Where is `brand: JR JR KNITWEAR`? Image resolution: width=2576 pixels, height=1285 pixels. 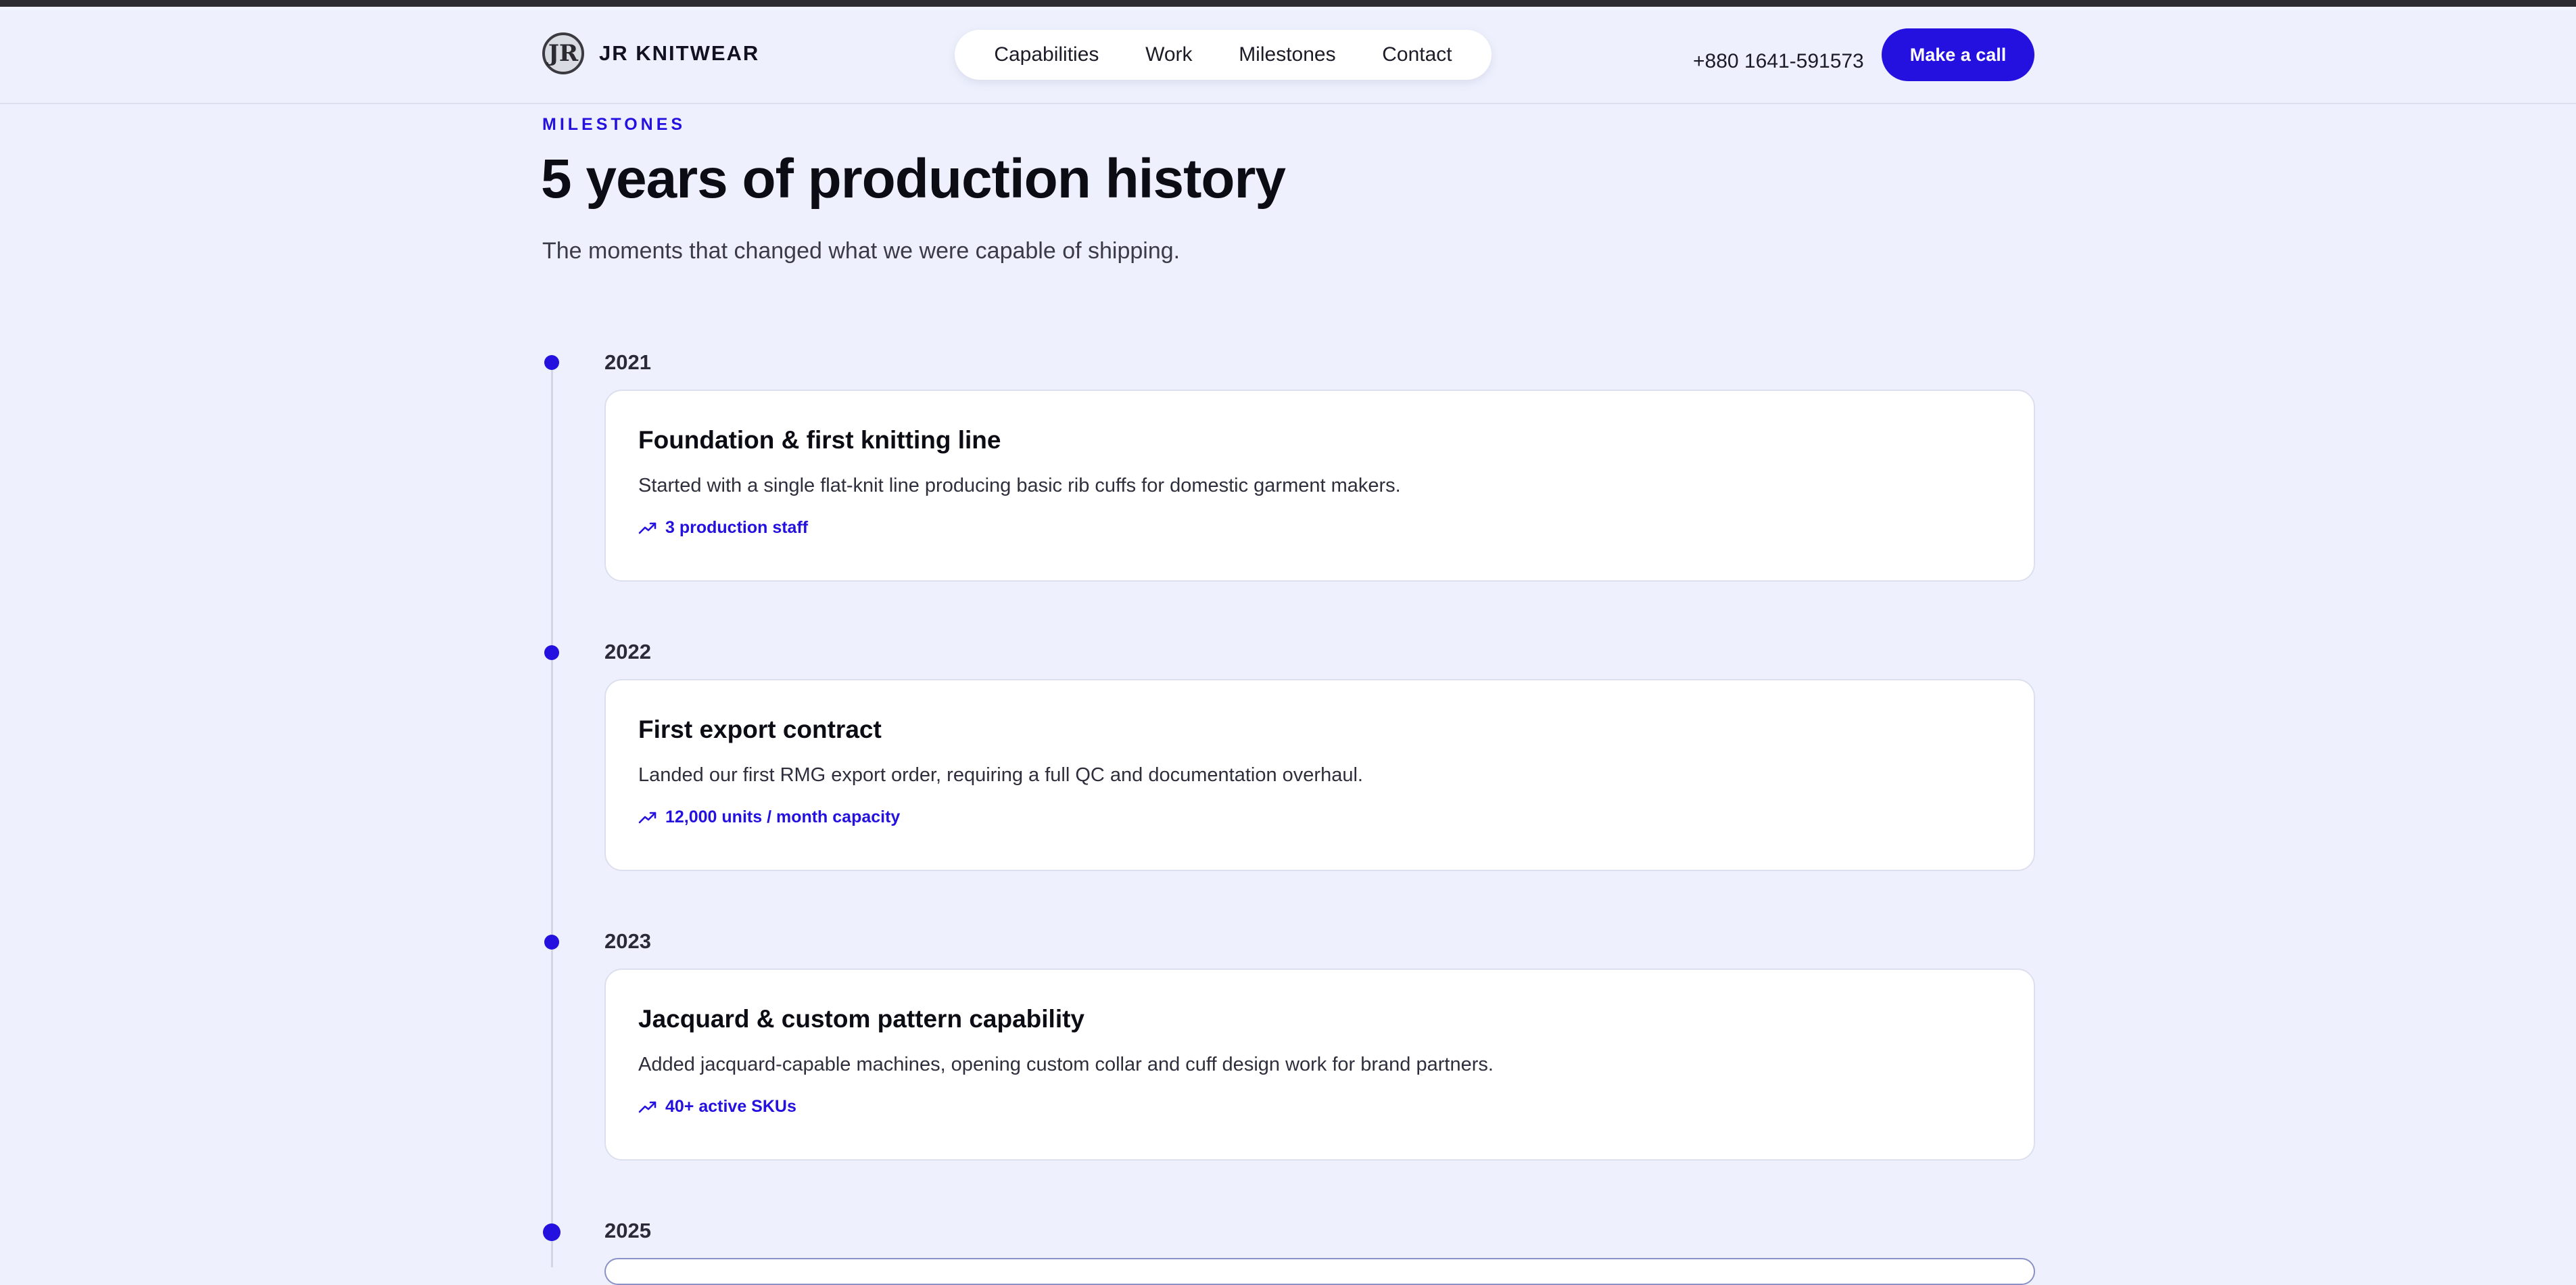 brand: JR JR KNITWEAR is located at coordinates (650, 53).